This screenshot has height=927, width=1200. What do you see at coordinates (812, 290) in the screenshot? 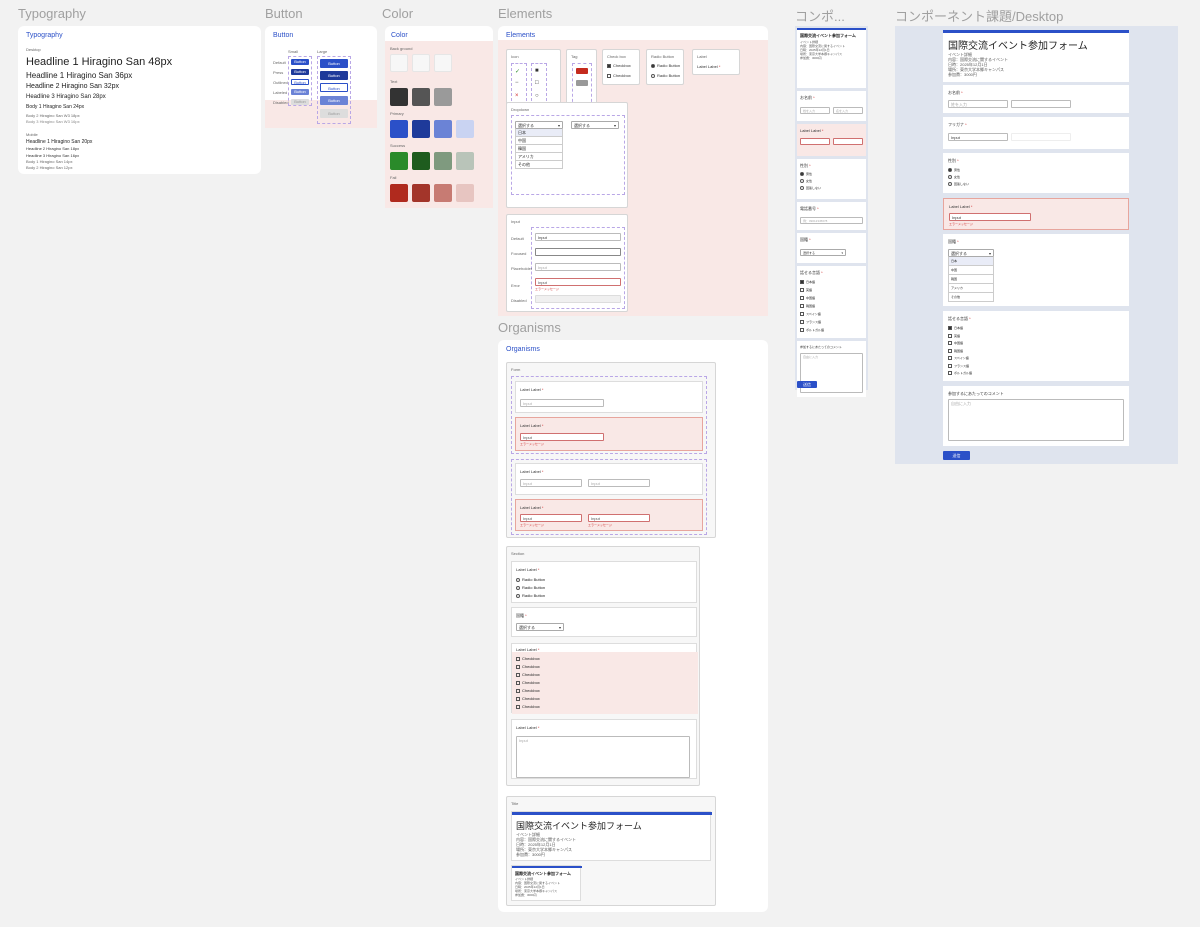
I see `mobile-language-option: 英語` at bounding box center [812, 290].